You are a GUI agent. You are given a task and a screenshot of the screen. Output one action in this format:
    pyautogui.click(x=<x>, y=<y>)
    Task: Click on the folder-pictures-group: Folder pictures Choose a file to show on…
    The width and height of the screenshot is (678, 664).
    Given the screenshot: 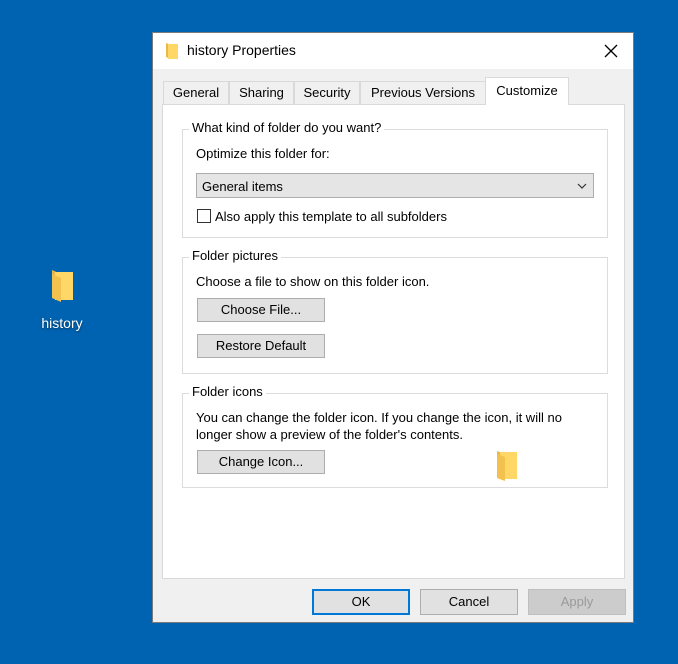 What is the action you would take?
    pyautogui.click(x=395, y=311)
    